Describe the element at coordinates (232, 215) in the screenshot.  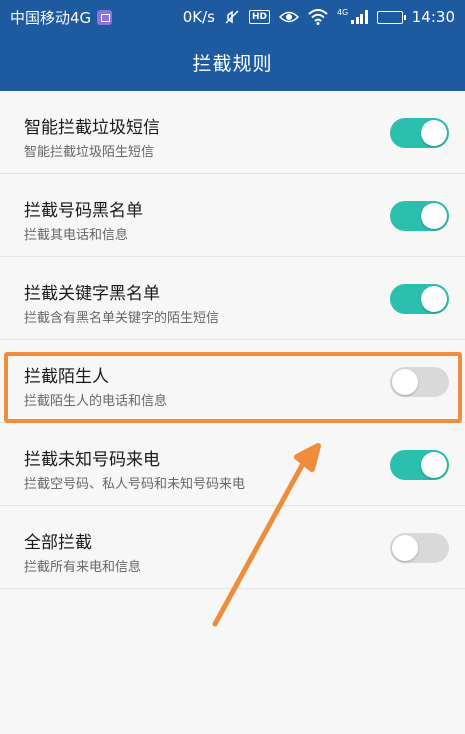
I see `rule-item: 拦截号码黑名单拦截其电话和信息` at that location.